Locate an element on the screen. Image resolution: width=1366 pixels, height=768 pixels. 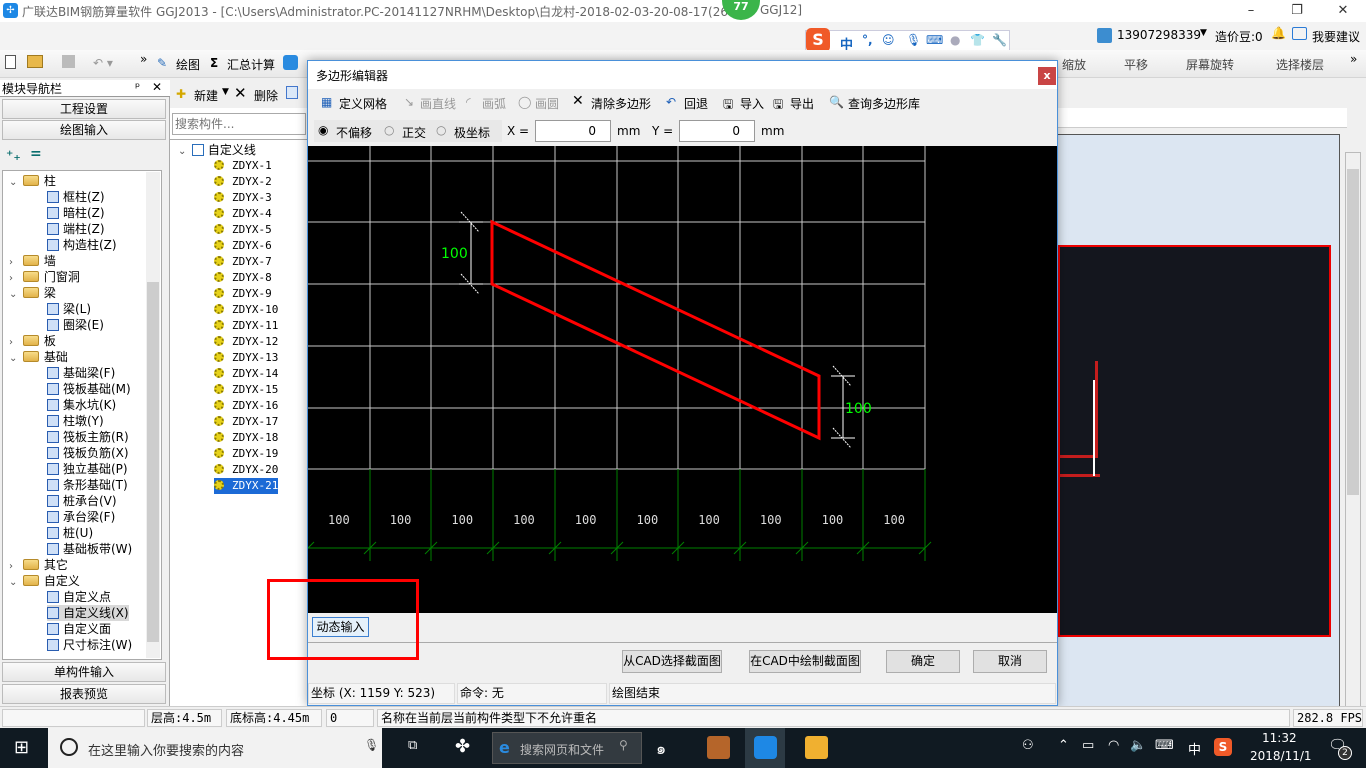
tree-item: 尺寸标注(W) is located at coordinates (89, 645).